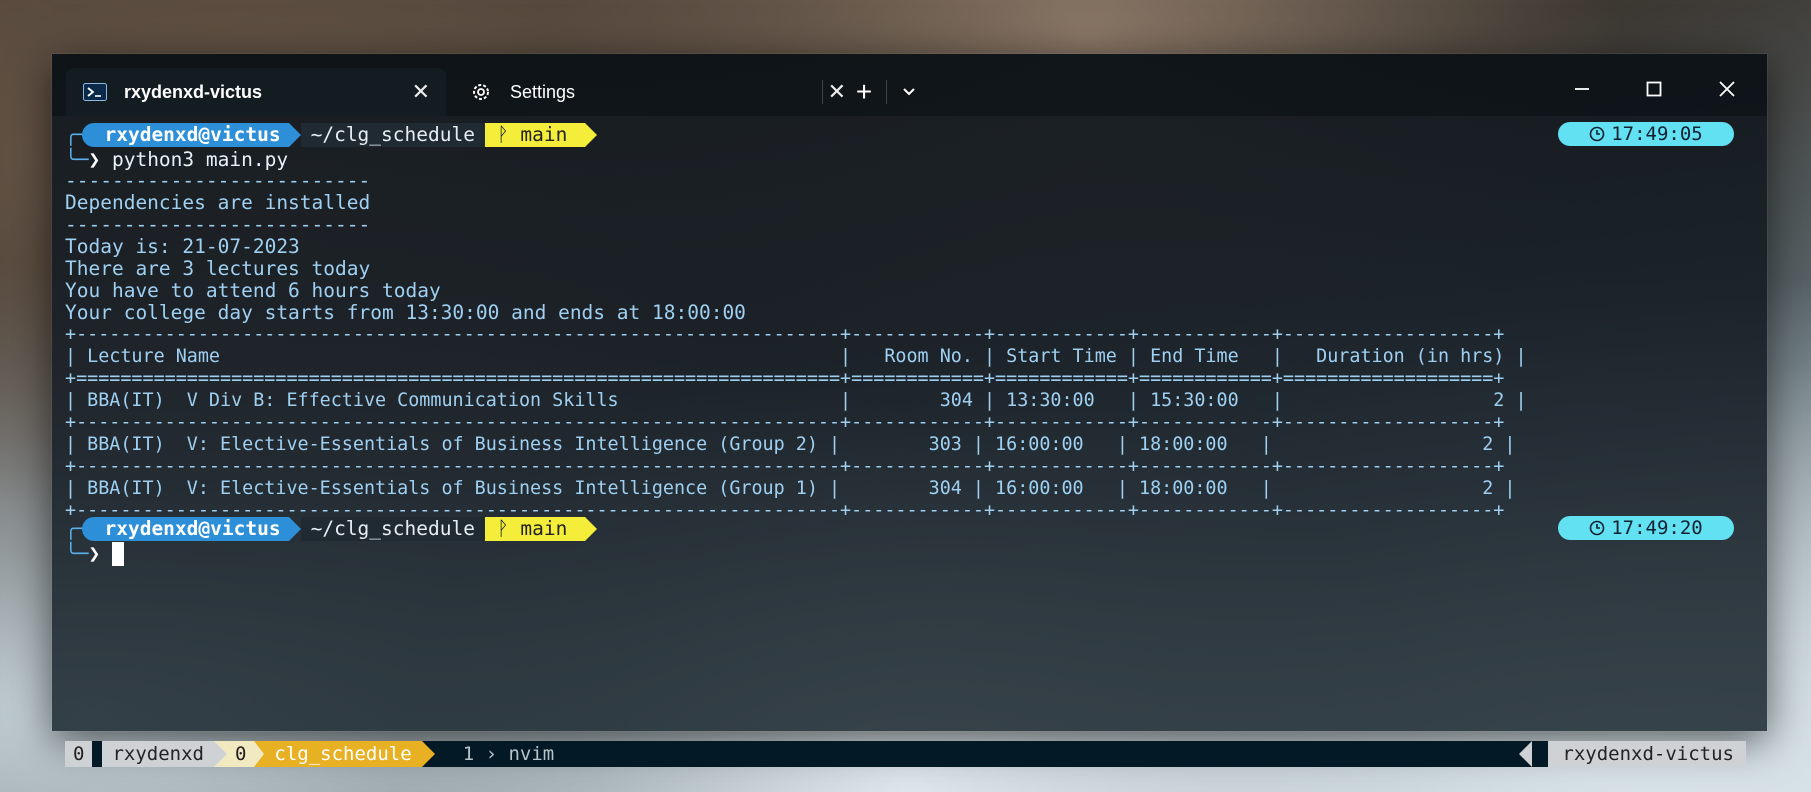 The height and width of the screenshot is (792, 1811). I want to click on text-cursor, so click(117, 553).